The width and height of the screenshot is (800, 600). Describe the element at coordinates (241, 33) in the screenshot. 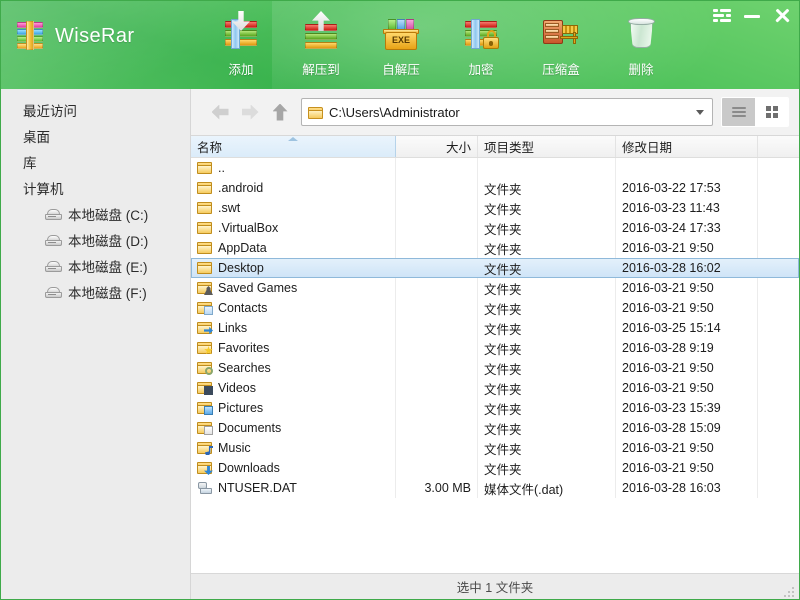

I see `add-to-archive-icon` at that location.